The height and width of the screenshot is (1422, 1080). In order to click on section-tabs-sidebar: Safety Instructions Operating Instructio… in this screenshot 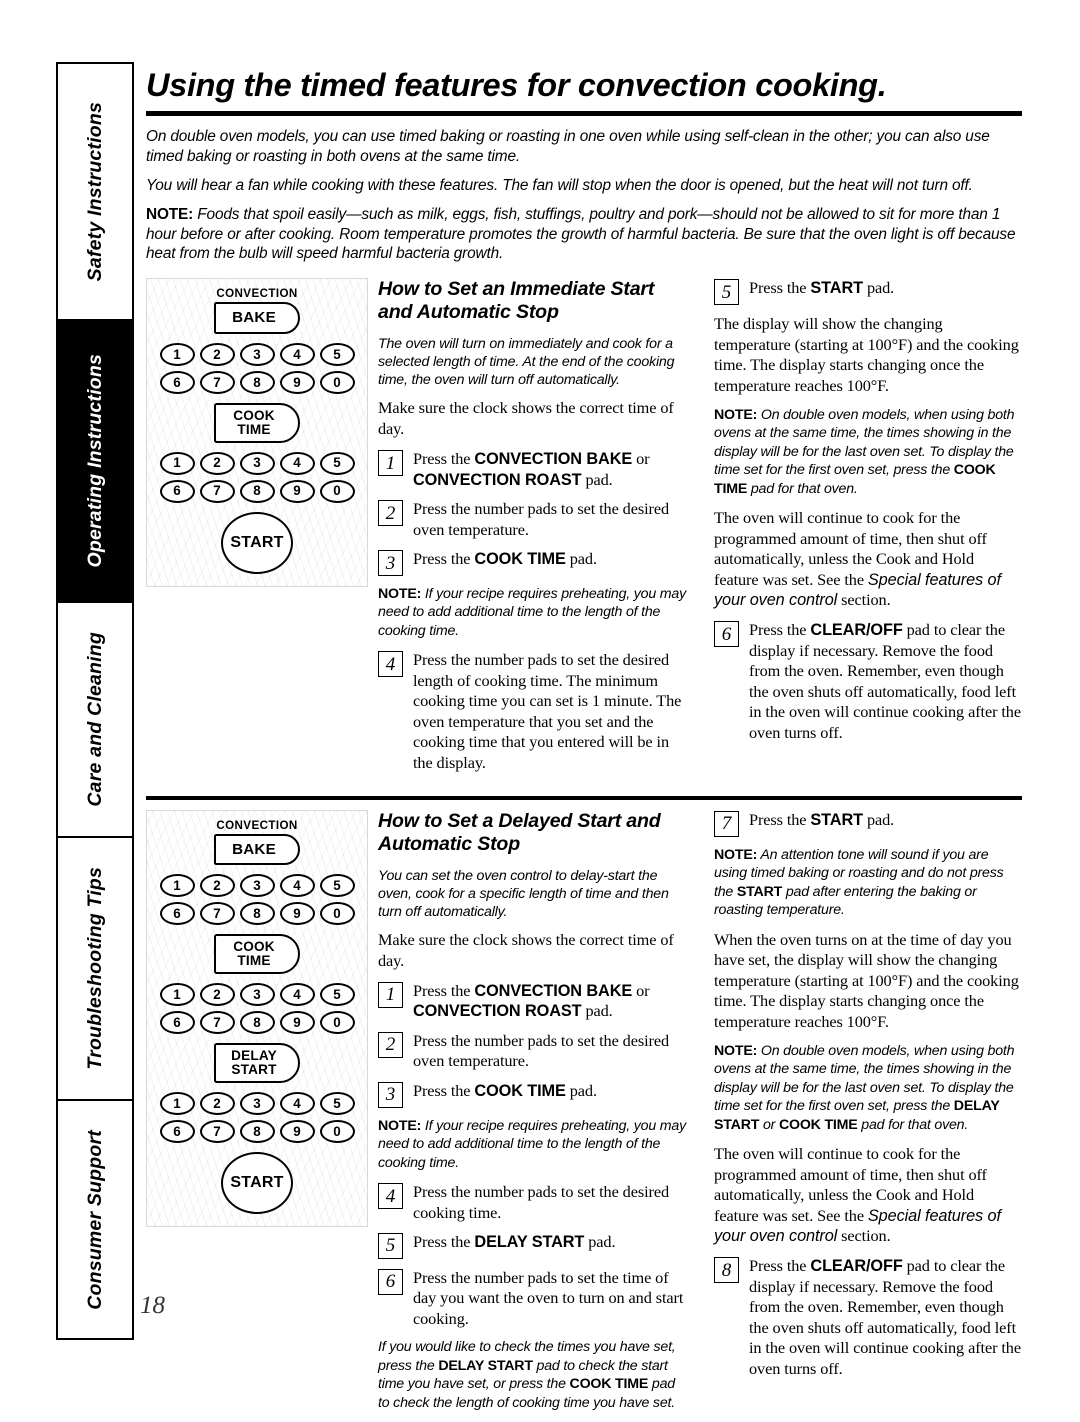, I will do `click(95, 701)`.